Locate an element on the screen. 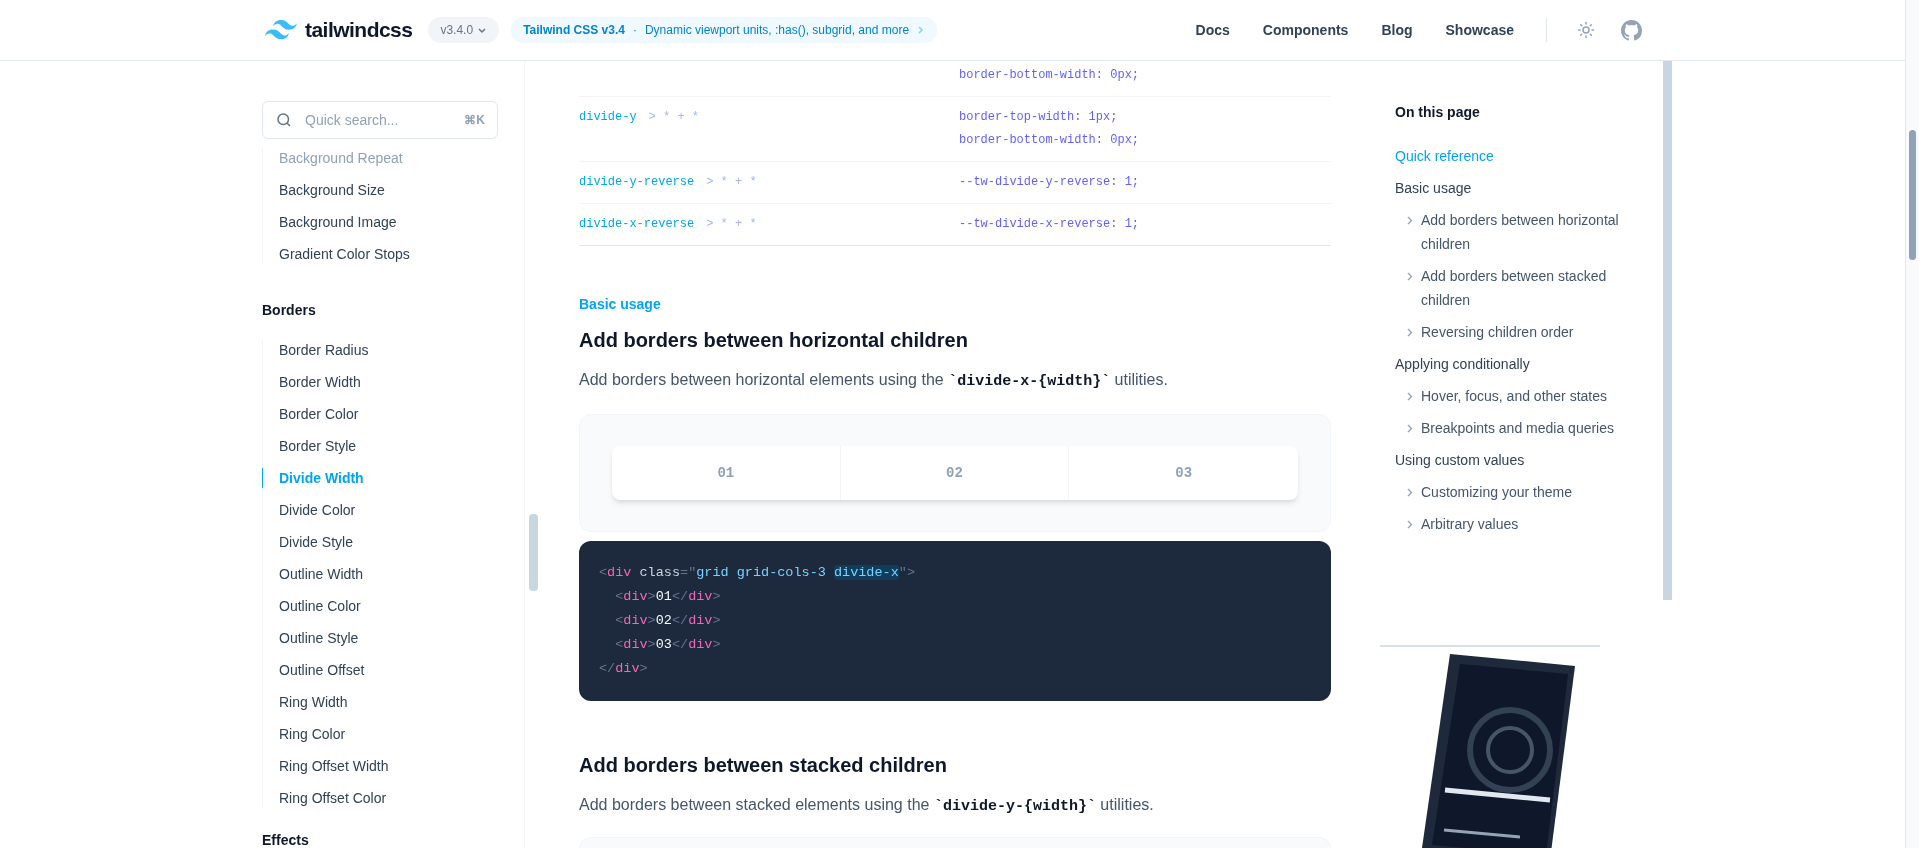 The image size is (1919, 848). css-declaration: border-top-width: 1px; is located at coordinates (1039, 117).